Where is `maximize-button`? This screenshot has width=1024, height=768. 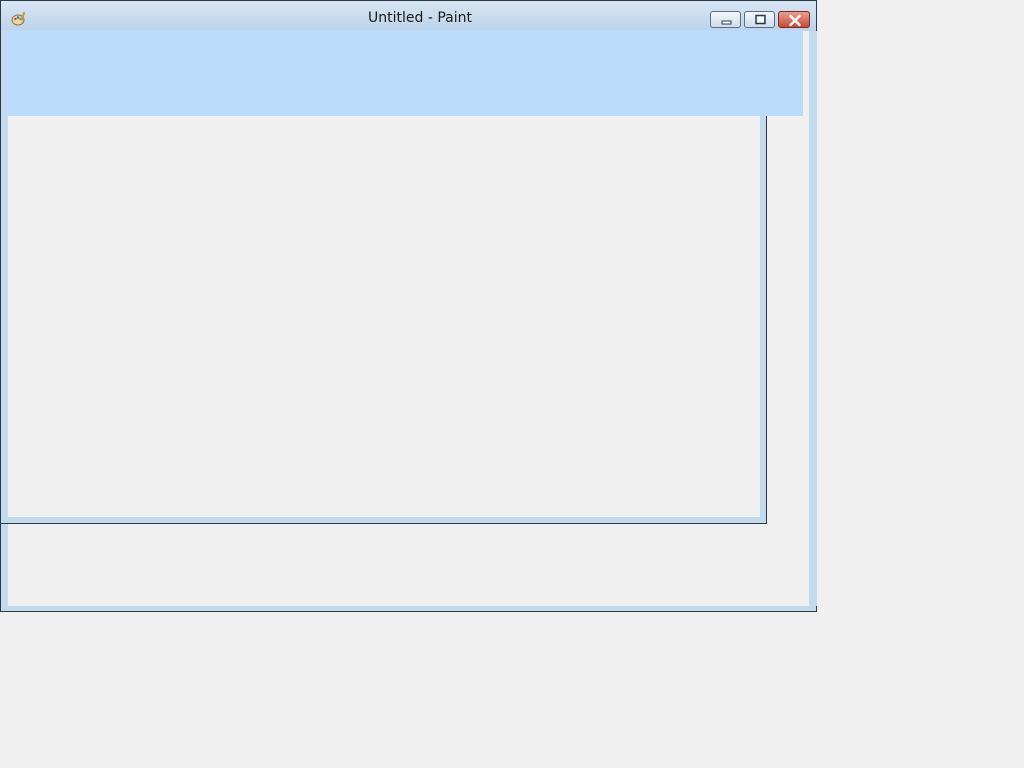
maximize-button is located at coordinates (759, 19).